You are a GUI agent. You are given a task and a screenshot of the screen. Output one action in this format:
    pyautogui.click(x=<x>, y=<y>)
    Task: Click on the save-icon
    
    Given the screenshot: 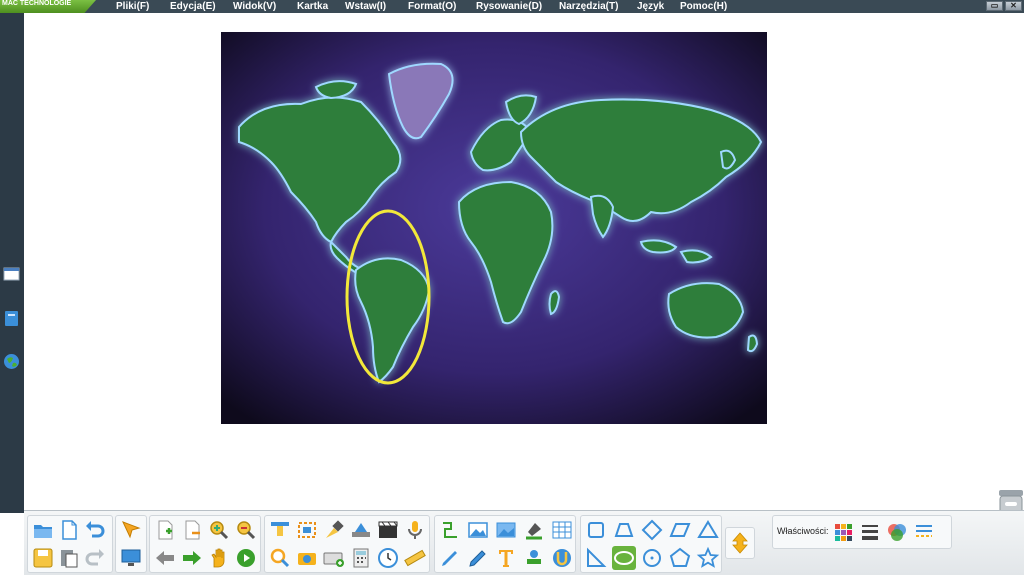 What is the action you would take?
    pyautogui.click(x=43, y=558)
    